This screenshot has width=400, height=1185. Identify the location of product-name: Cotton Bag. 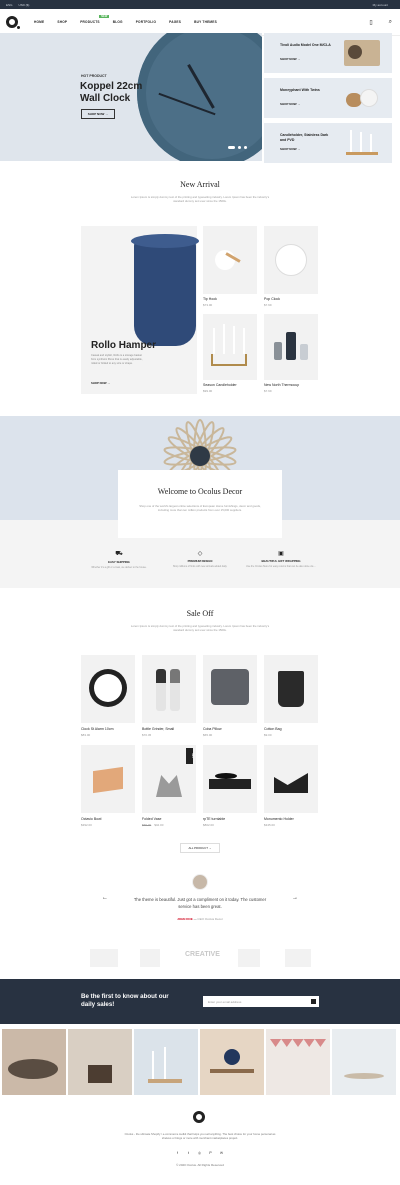
(273, 729).